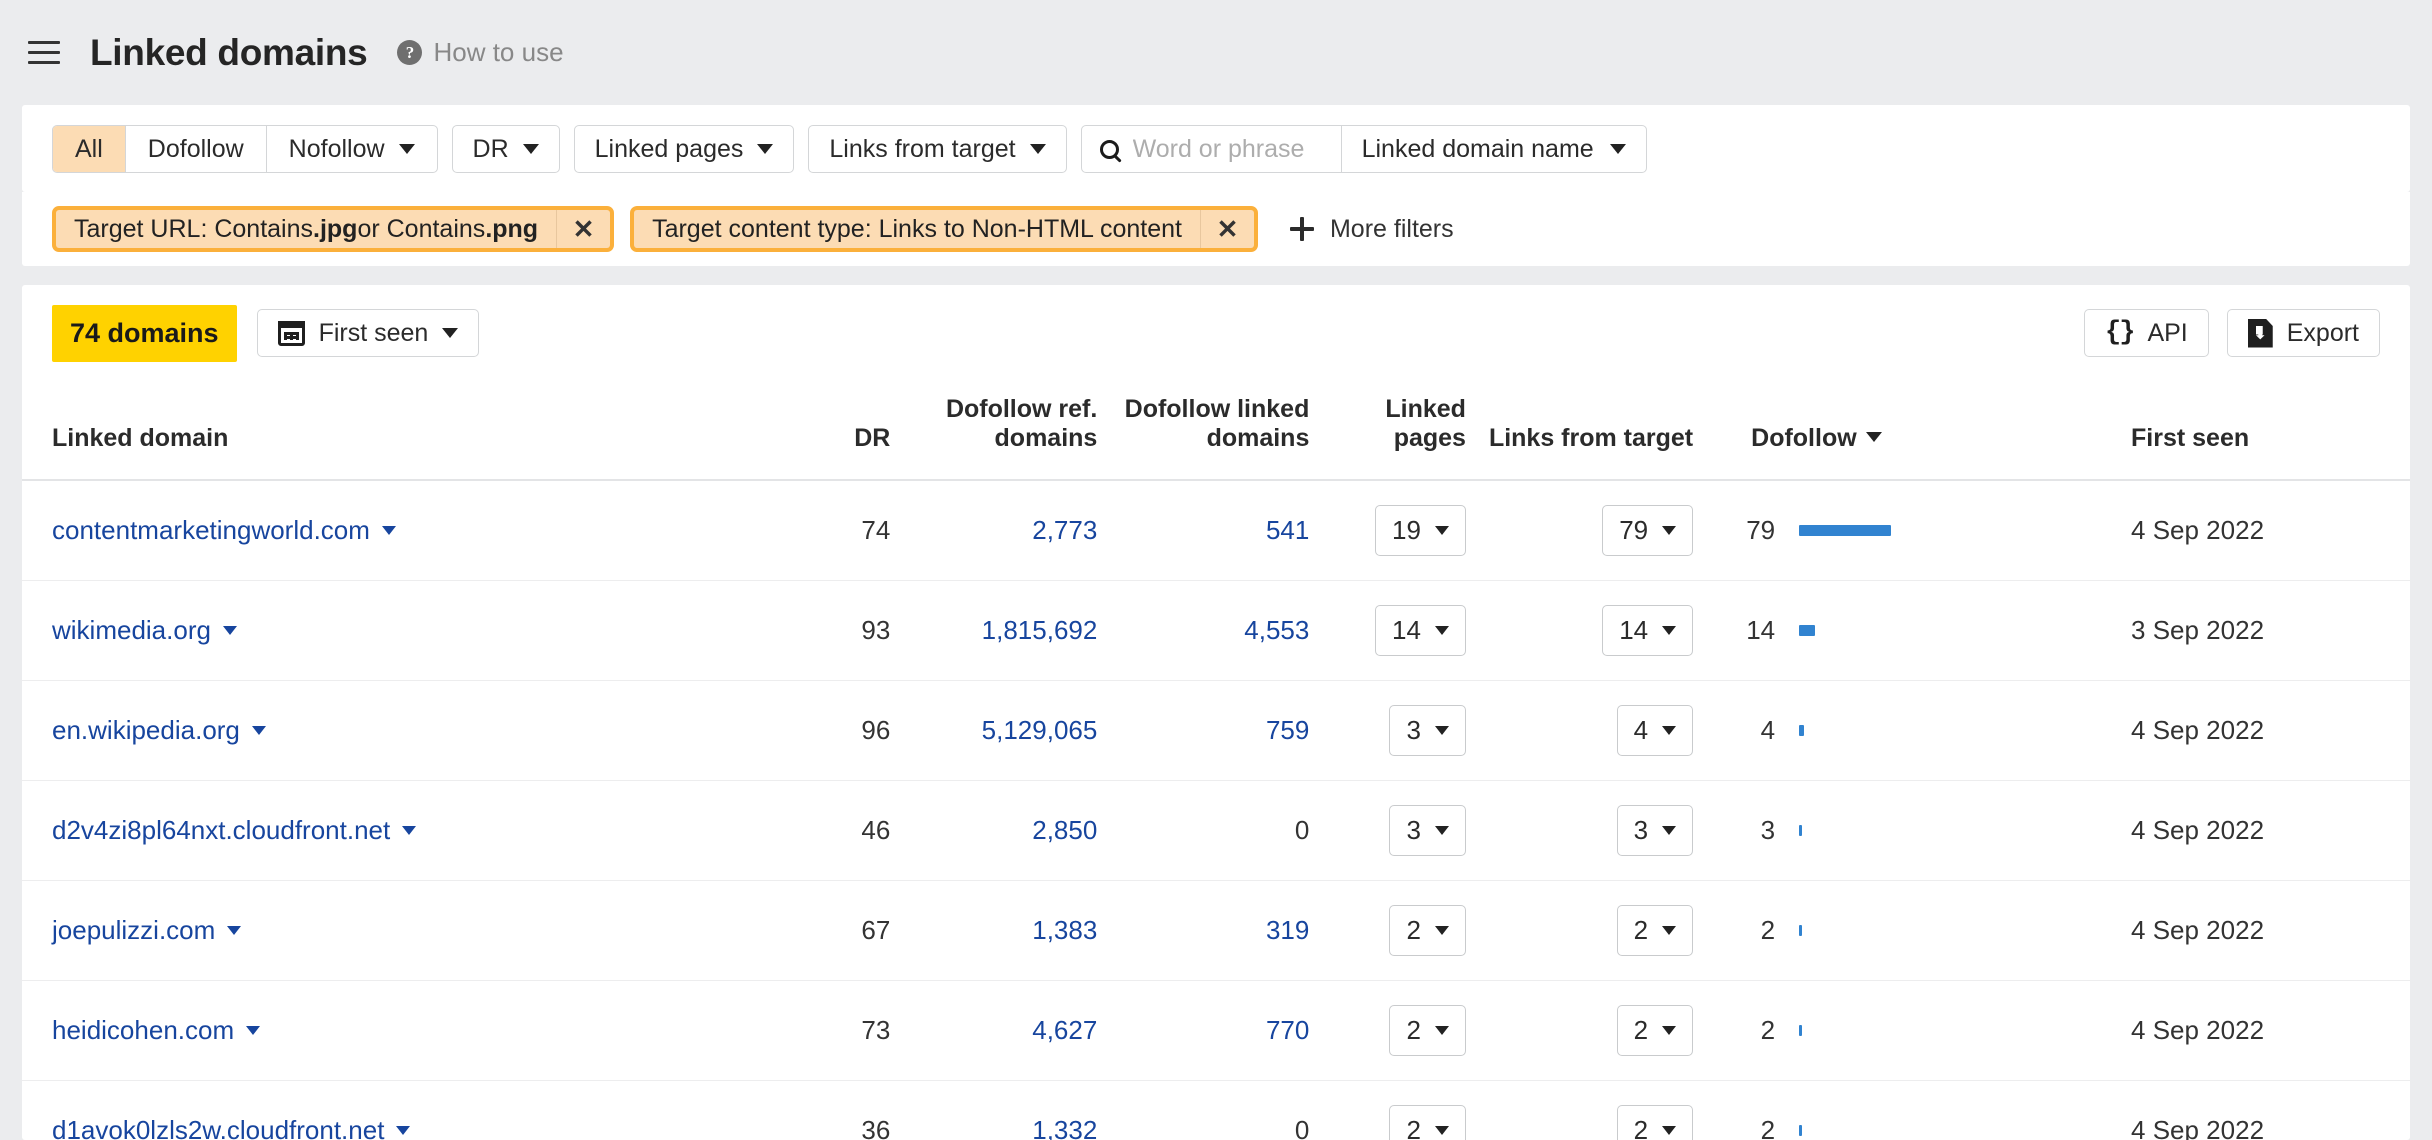 Image resolution: width=2432 pixels, height=1140 pixels. What do you see at coordinates (1203, 431) in the screenshot?
I see `column-header-dofollow-linked-domains: Dofollow linked domains` at bounding box center [1203, 431].